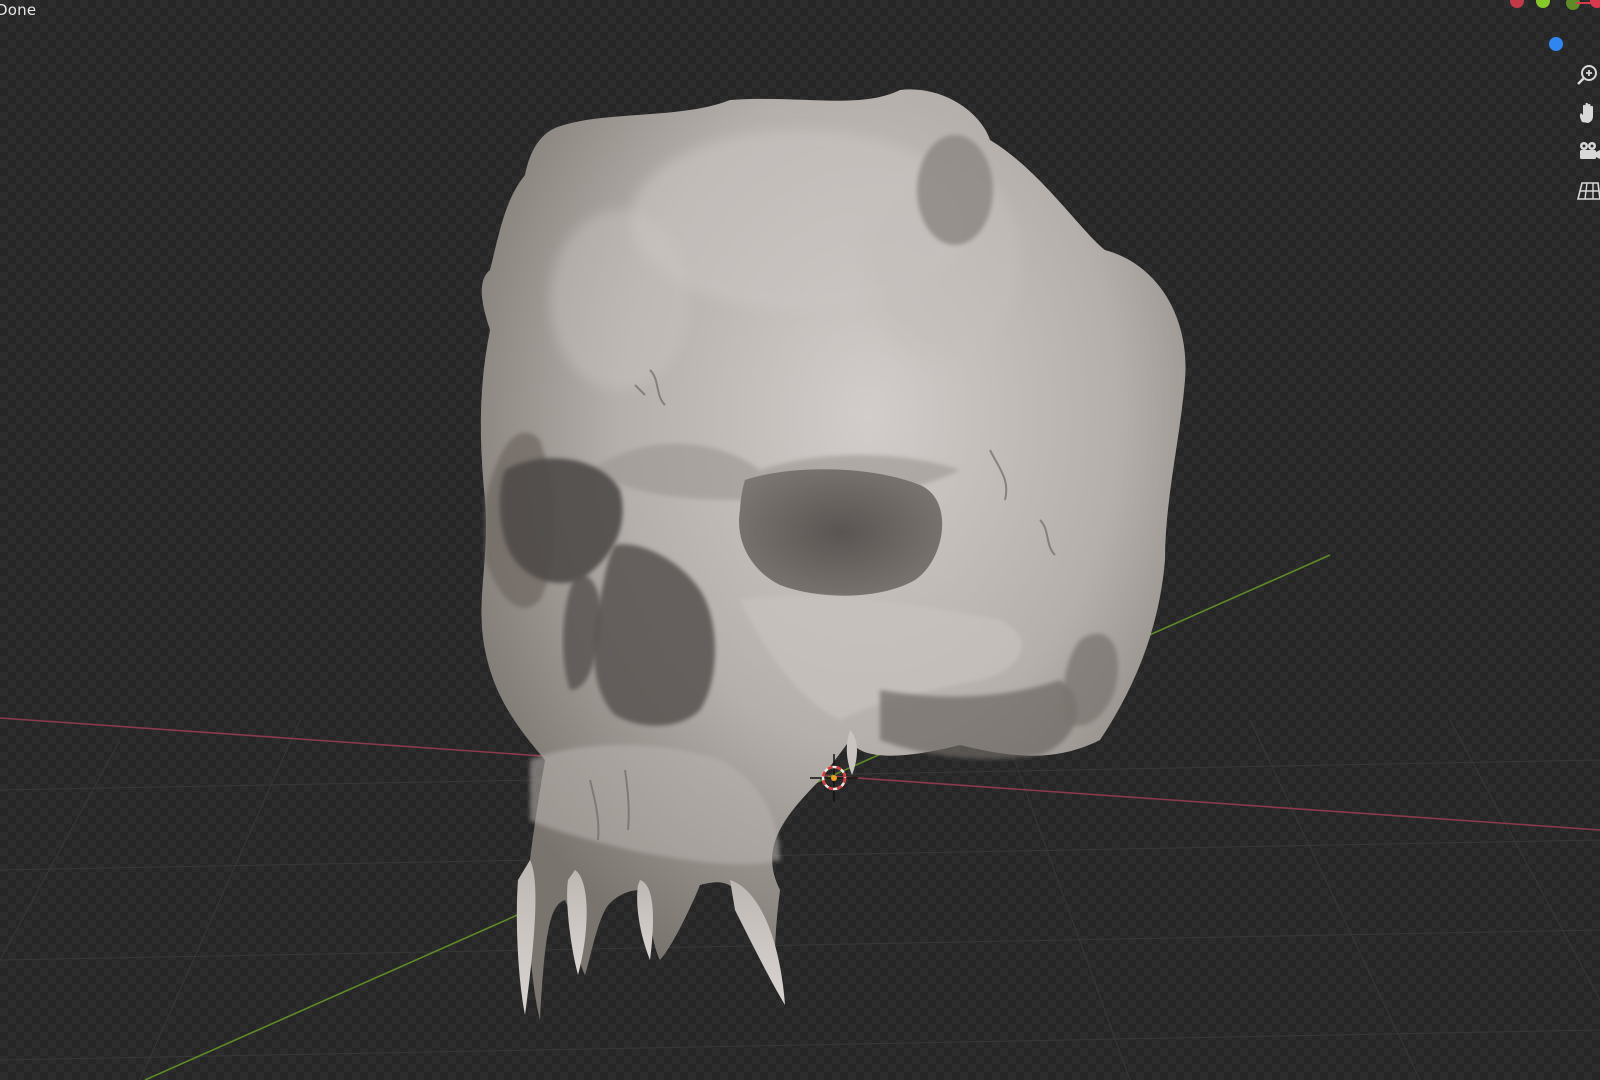 The image size is (1600, 1080). I want to click on zoom-icon, so click(1587, 75).